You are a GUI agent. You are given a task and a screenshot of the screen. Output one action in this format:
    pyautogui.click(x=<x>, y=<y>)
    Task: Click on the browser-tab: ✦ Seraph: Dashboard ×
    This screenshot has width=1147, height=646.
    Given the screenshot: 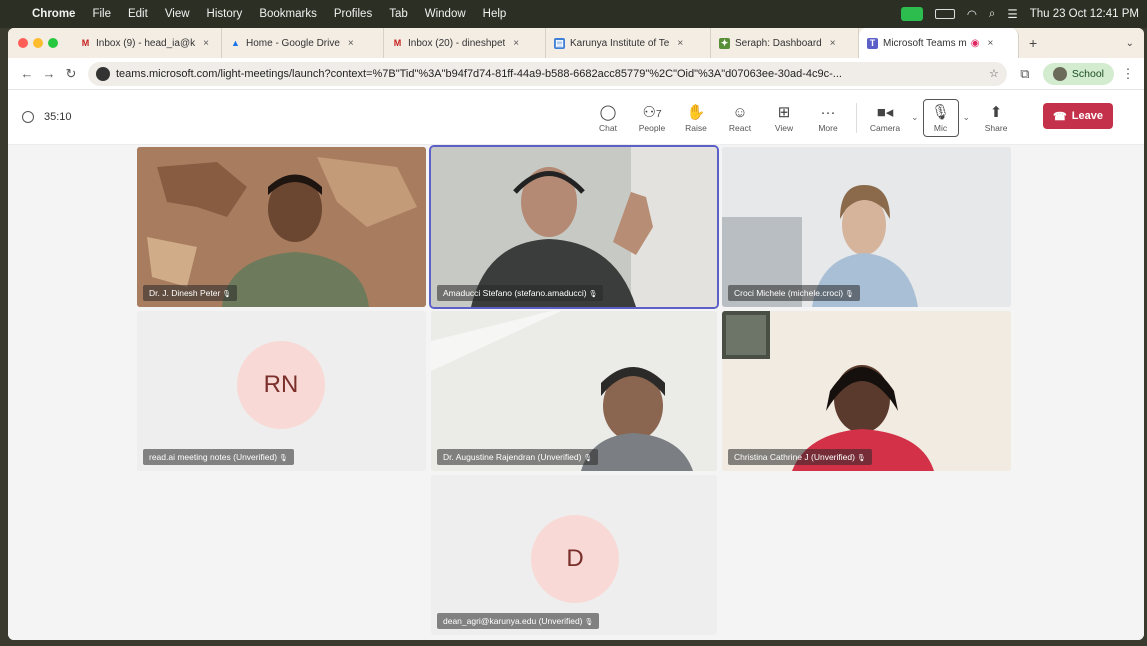 What is the action you would take?
    pyautogui.click(x=785, y=43)
    